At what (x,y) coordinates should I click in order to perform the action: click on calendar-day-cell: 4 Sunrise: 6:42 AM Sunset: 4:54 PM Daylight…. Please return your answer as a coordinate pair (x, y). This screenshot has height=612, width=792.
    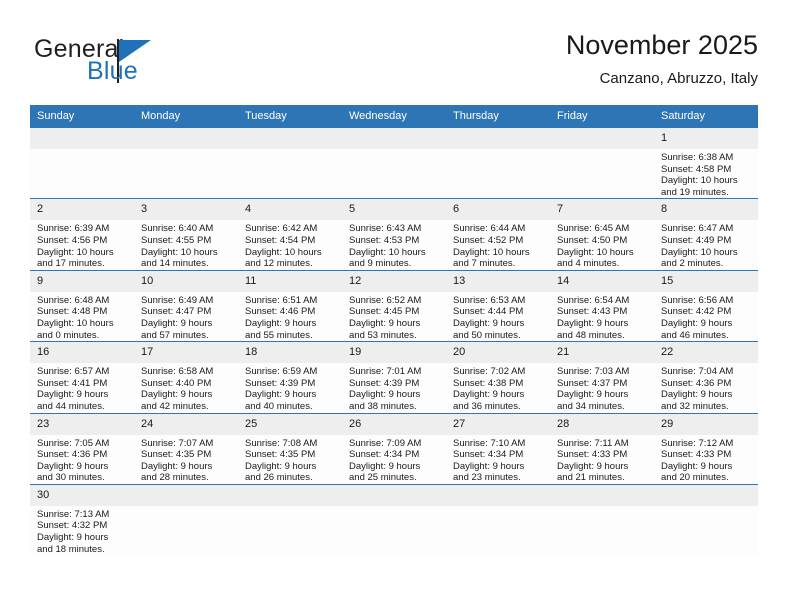
    Looking at the image, I should click on (290, 234).